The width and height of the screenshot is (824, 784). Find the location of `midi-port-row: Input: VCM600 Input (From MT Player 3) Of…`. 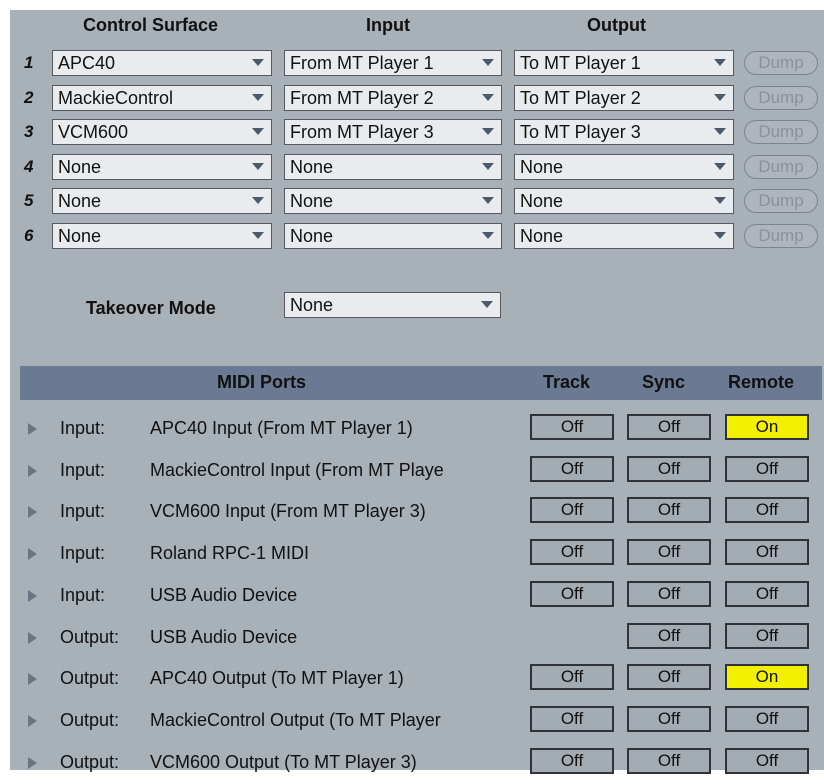

midi-port-row: Input: VCM600 Input (From MT Player 3) Of… is located at coordinates (417, 514).